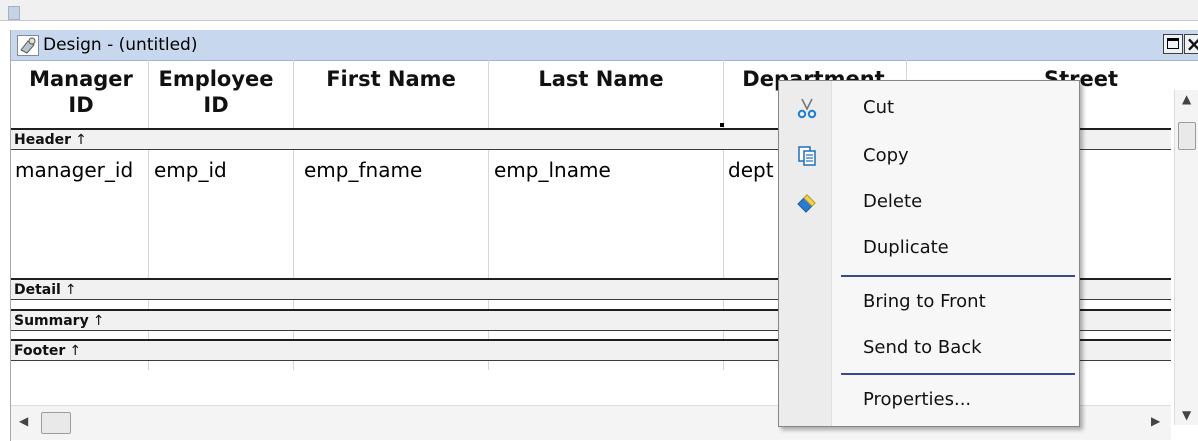  Describe the element at coordinates (120, 45) in the screenshot. I see `window-title: Design - (untitled)` at that location.